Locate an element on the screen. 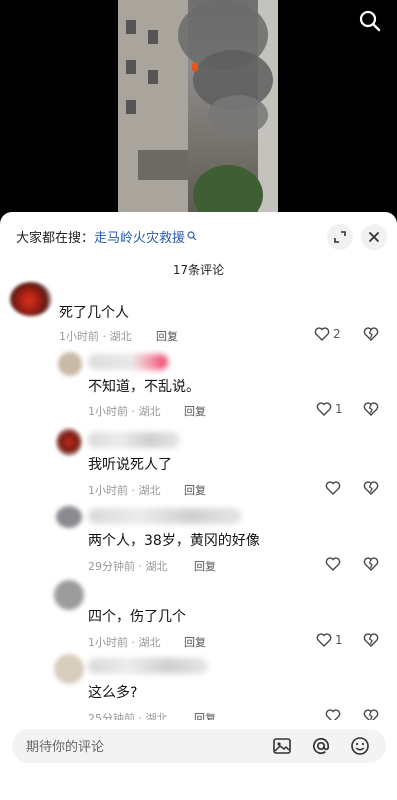 This screenshot has width=397, height=800. mention-button is located at coordinates (321, 746).